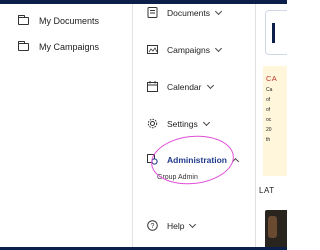 The image size is (320, 250). Describe the element at coordinates (176, 225) in the screenshot. I see `nav-item-label: Help` at that location.